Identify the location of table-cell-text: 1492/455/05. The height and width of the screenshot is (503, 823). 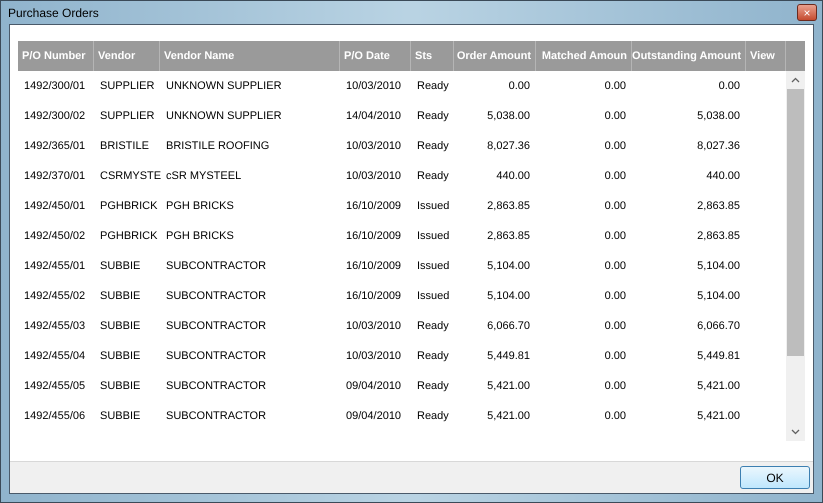
(55, 386).